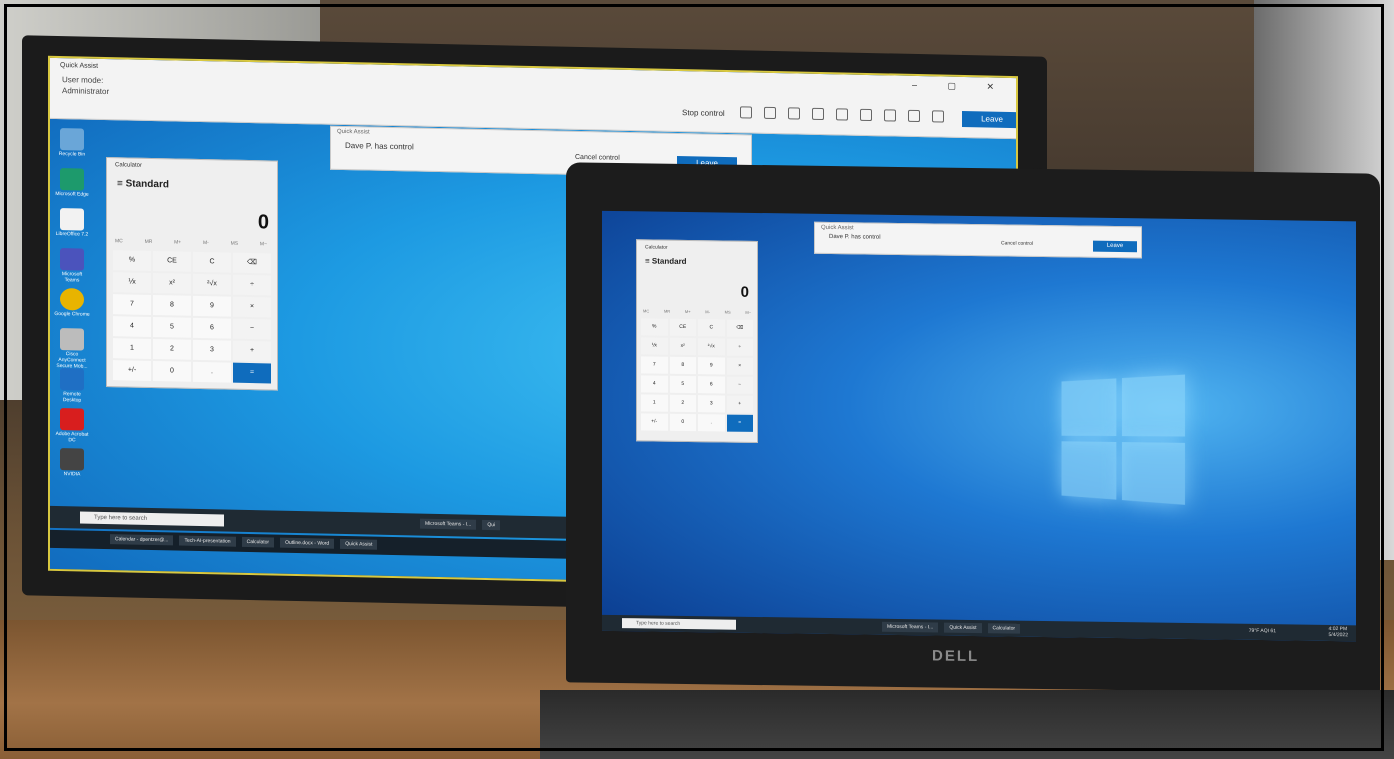 Image resolution: width=1394 pixels, height=759 pixels. Describe the element at coordinates (72, 223) in the screenshot. I see `libreoffice-icon: LibreOffice 7.2` at that location.